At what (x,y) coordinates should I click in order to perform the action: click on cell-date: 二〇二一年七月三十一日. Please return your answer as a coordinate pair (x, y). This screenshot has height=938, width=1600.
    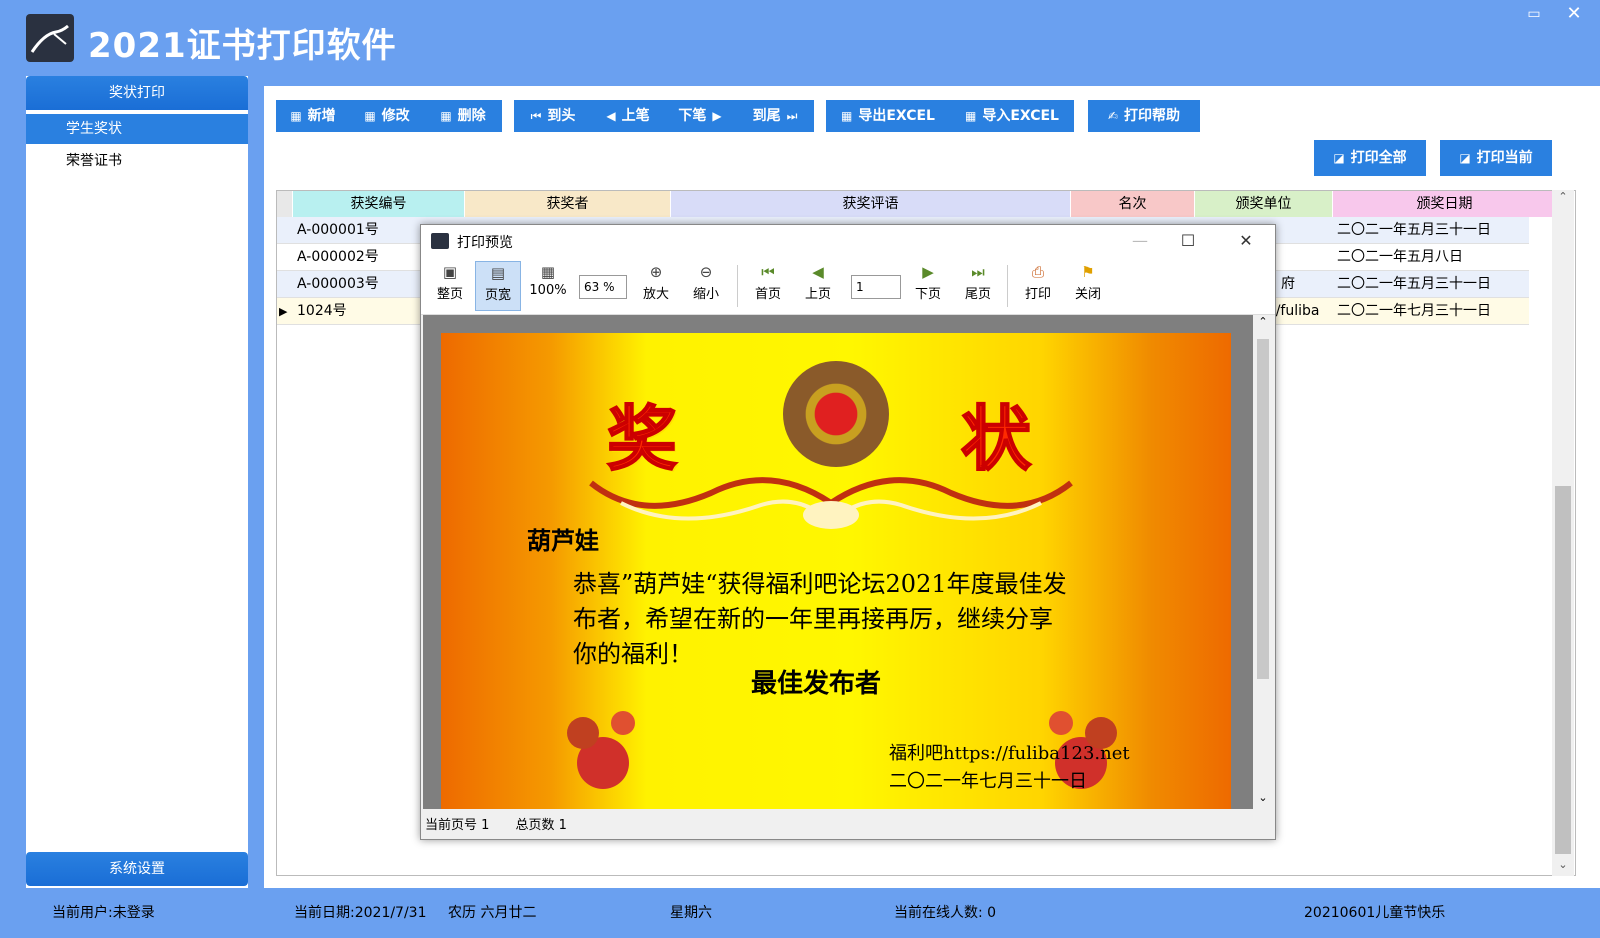
    Looking at the image, I should click on (1433, 311).